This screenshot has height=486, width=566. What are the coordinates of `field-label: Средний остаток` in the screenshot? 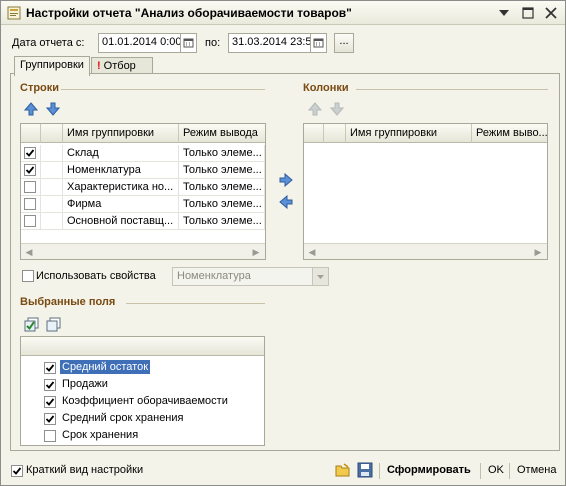 It's located at (105, 367).